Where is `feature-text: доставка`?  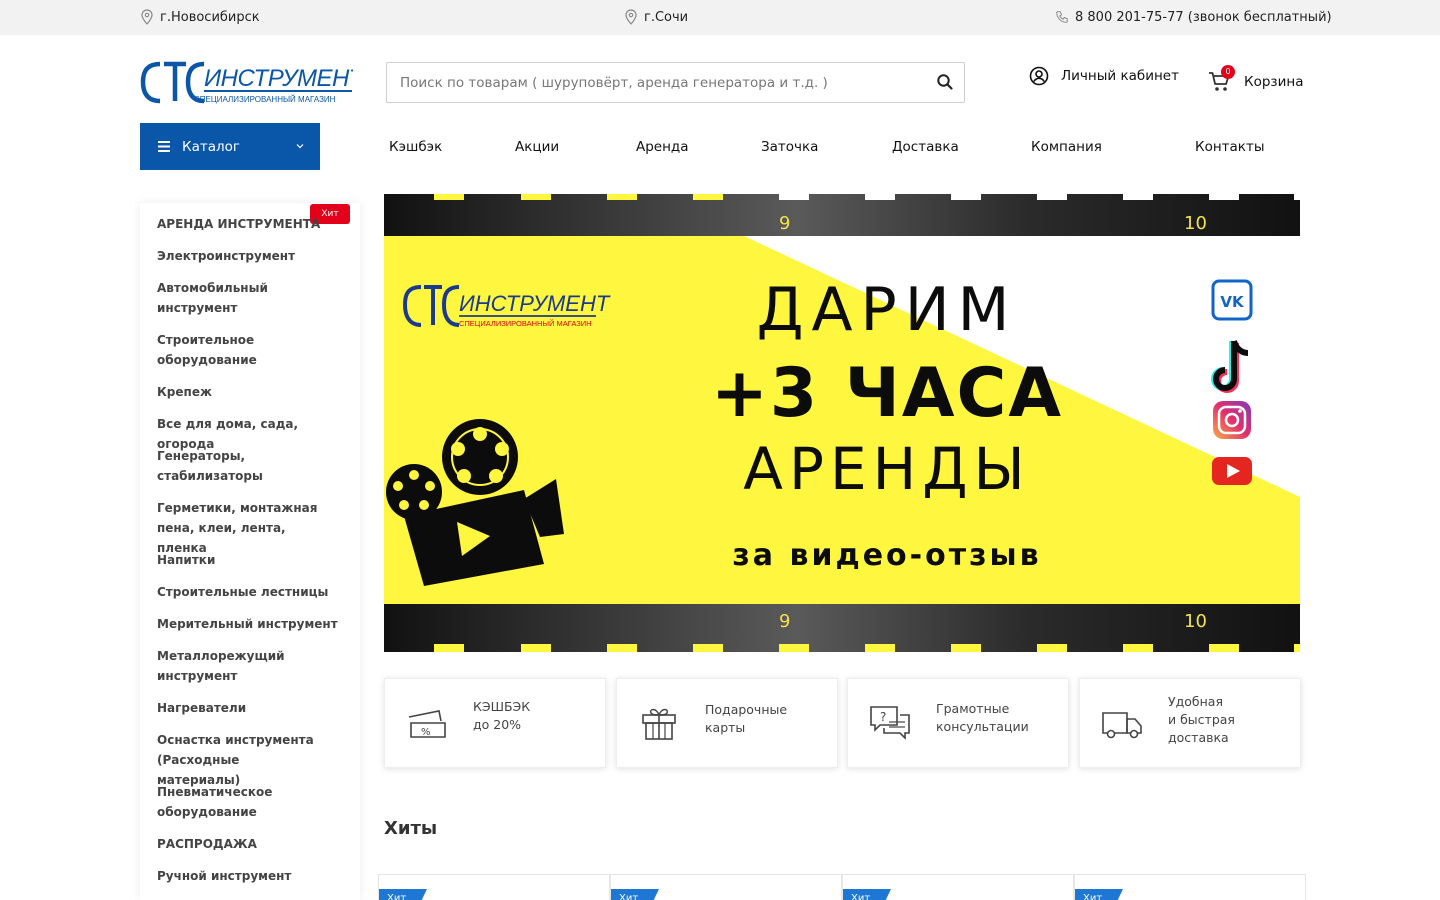 feature-text: доставка is located at coordinates (1198, 737).